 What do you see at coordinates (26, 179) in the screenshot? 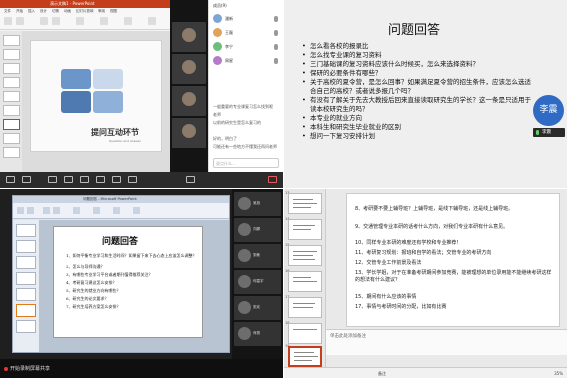
I see `camera-icon` at bounding box center [26, 179].